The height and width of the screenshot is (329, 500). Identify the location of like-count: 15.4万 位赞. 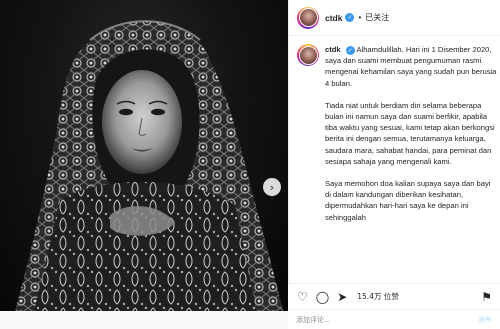
(378, 296).